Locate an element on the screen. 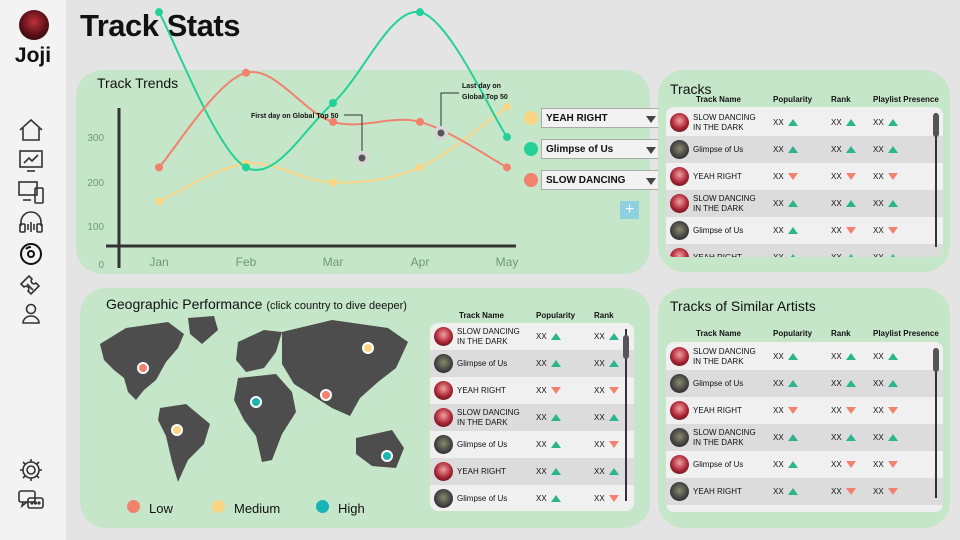  data-point-slow-dancing is located at coordinates (420, 121).